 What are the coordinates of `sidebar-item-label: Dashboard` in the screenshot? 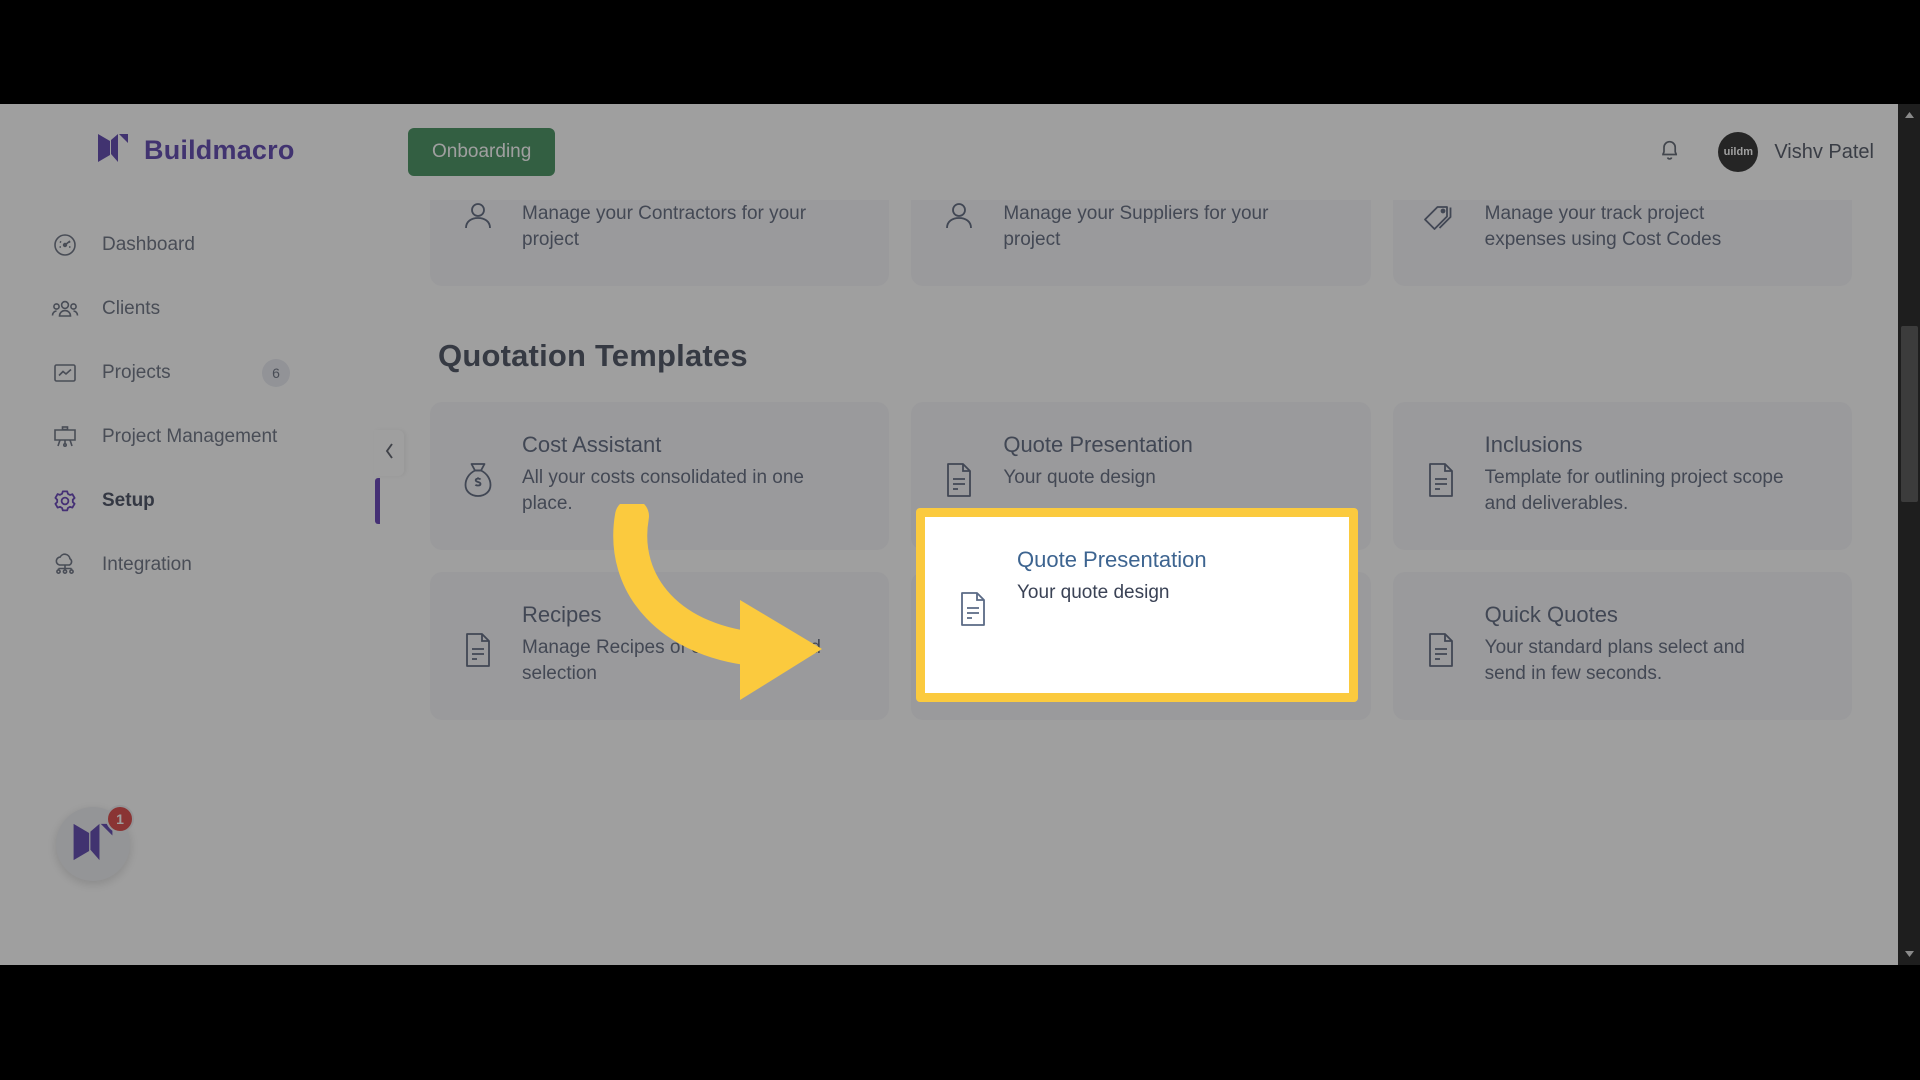 It's located at (148, 244).